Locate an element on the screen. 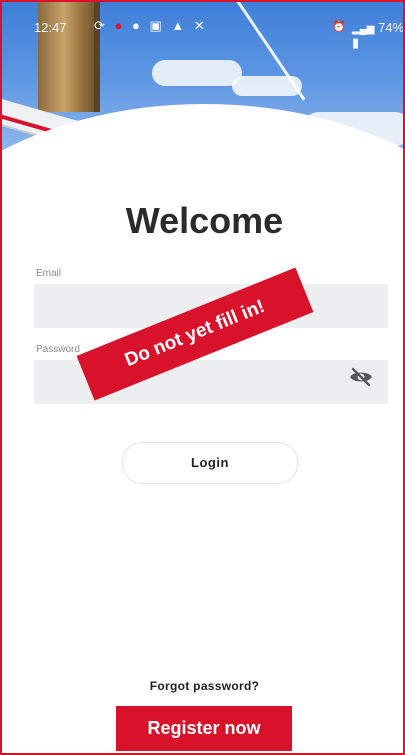 The height and width of the screenshot is (755, 405). status-notification-icons: ⟳ ● ● ▣ ▲ ✕ is located at coordinates (151, 26).